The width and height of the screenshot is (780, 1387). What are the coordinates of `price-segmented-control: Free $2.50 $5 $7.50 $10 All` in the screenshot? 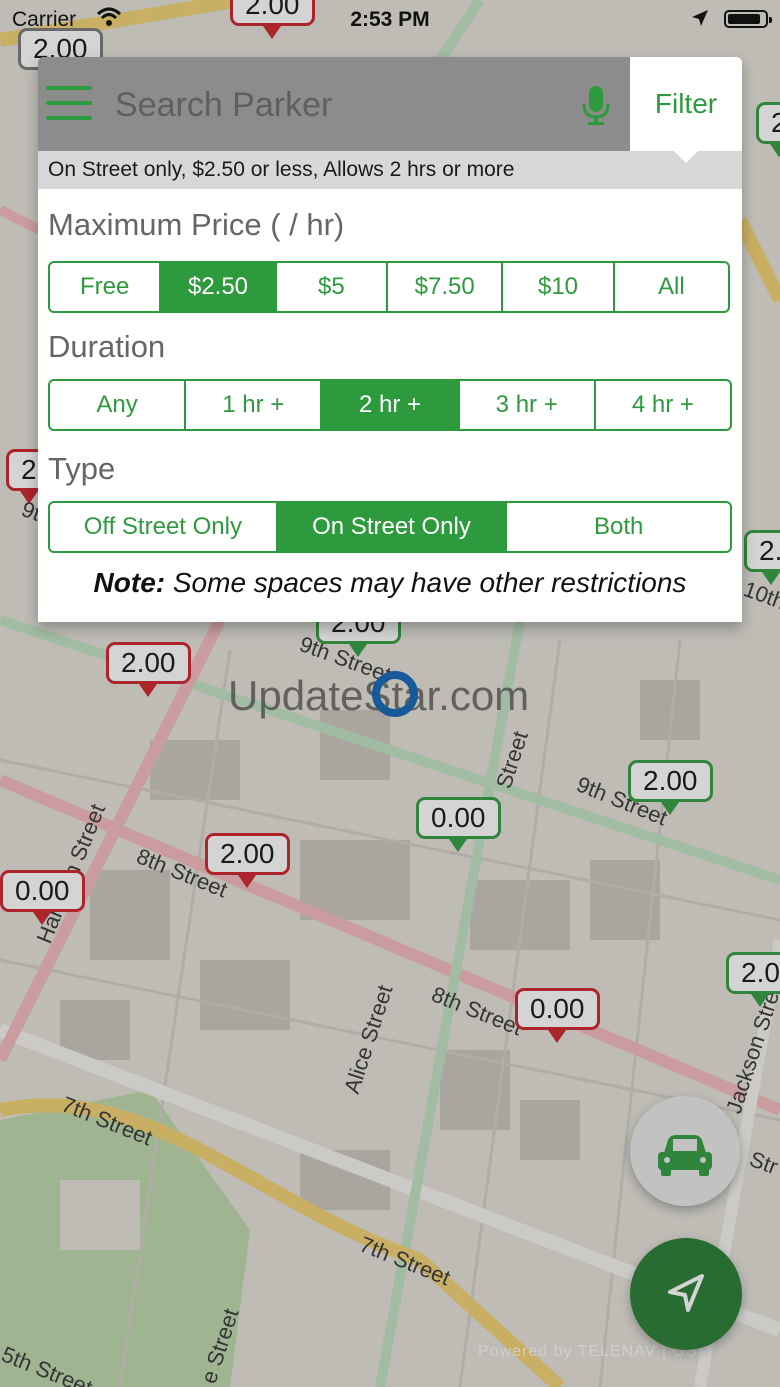 It's located at (389, 287).